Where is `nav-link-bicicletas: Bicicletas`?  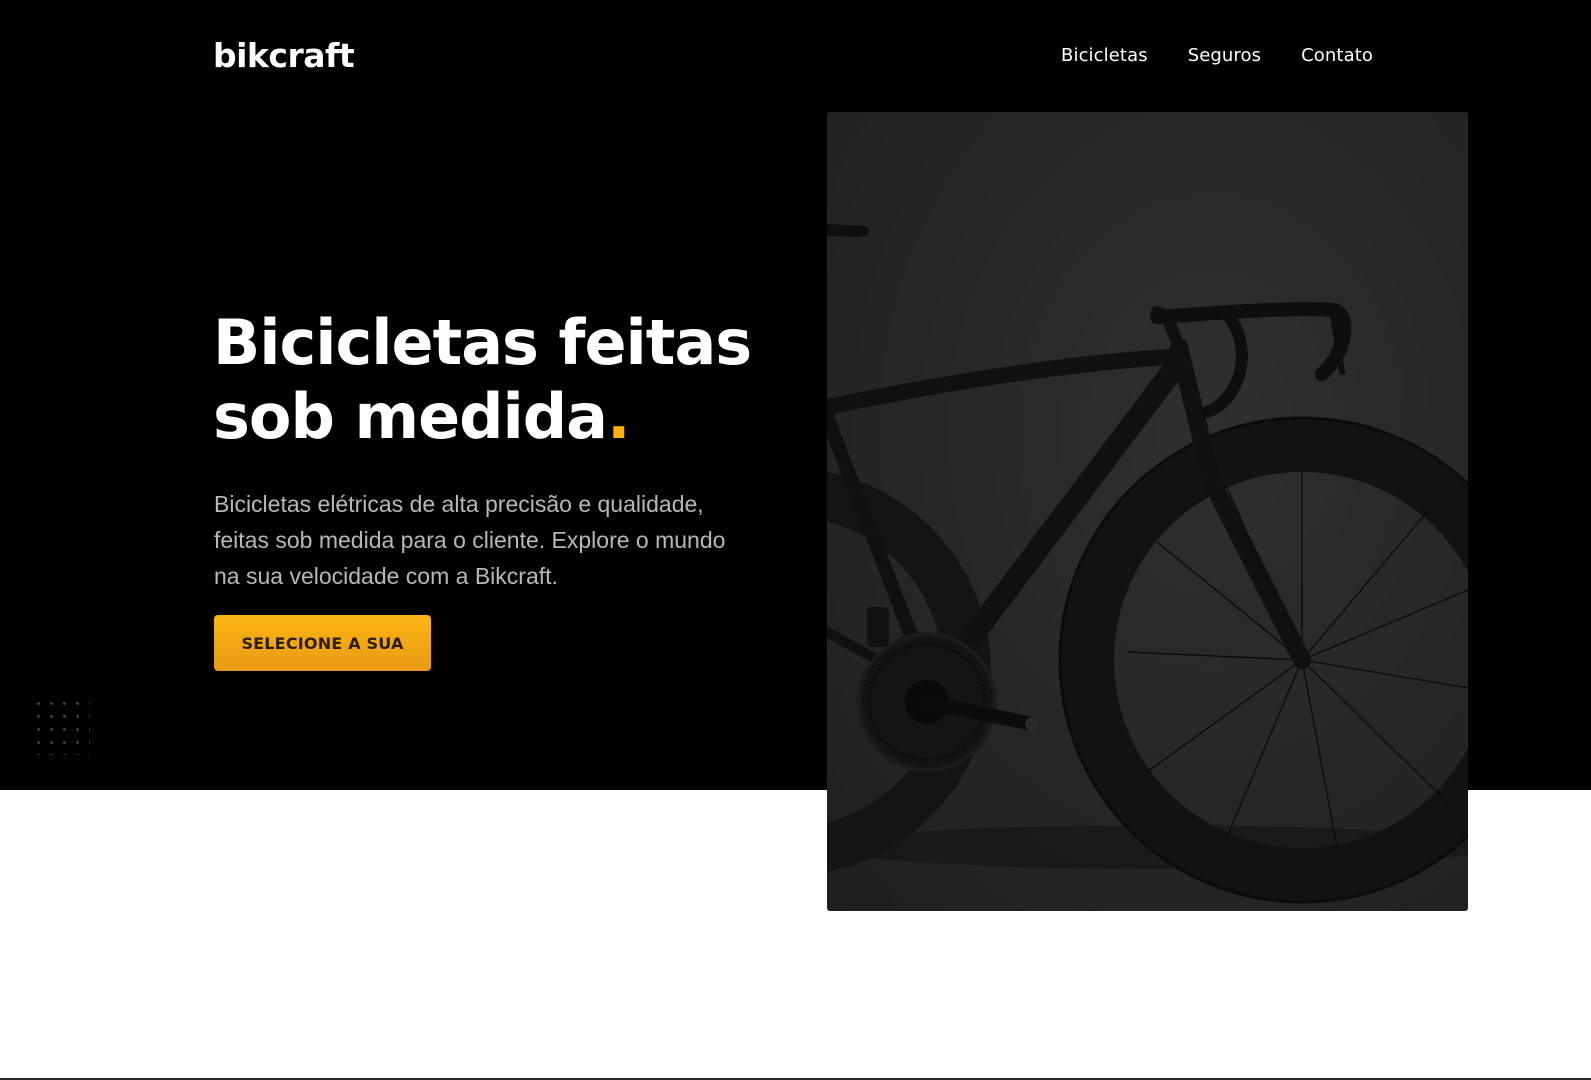 nav-link-bicicletas: Bicicletas is located at coordinates (1104, 55).